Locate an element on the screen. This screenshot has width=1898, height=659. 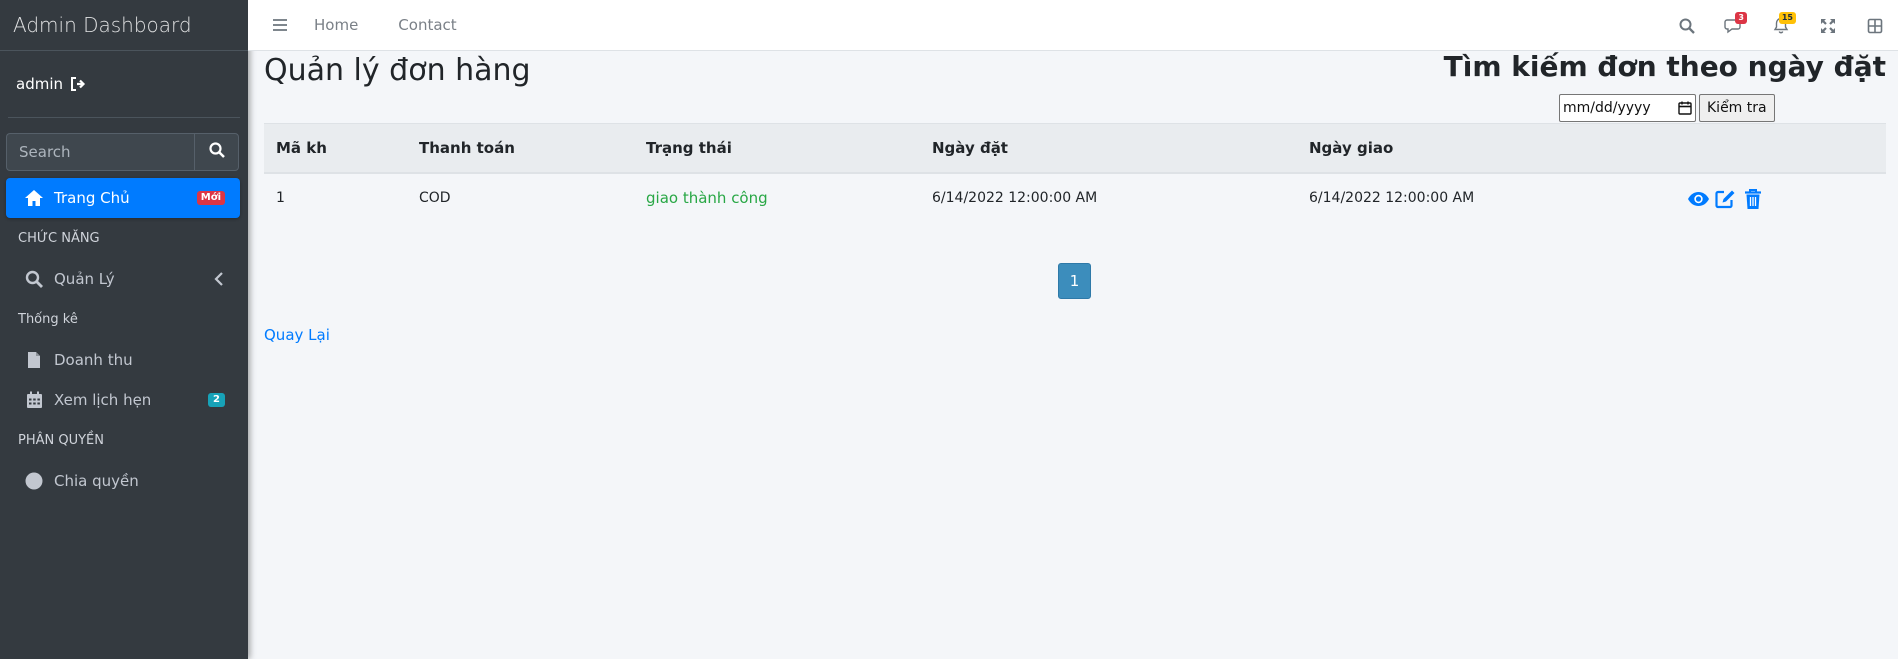
sidebar-header-chuc-nang: CHỨC NĂNG is located at coordinates (59, 238).